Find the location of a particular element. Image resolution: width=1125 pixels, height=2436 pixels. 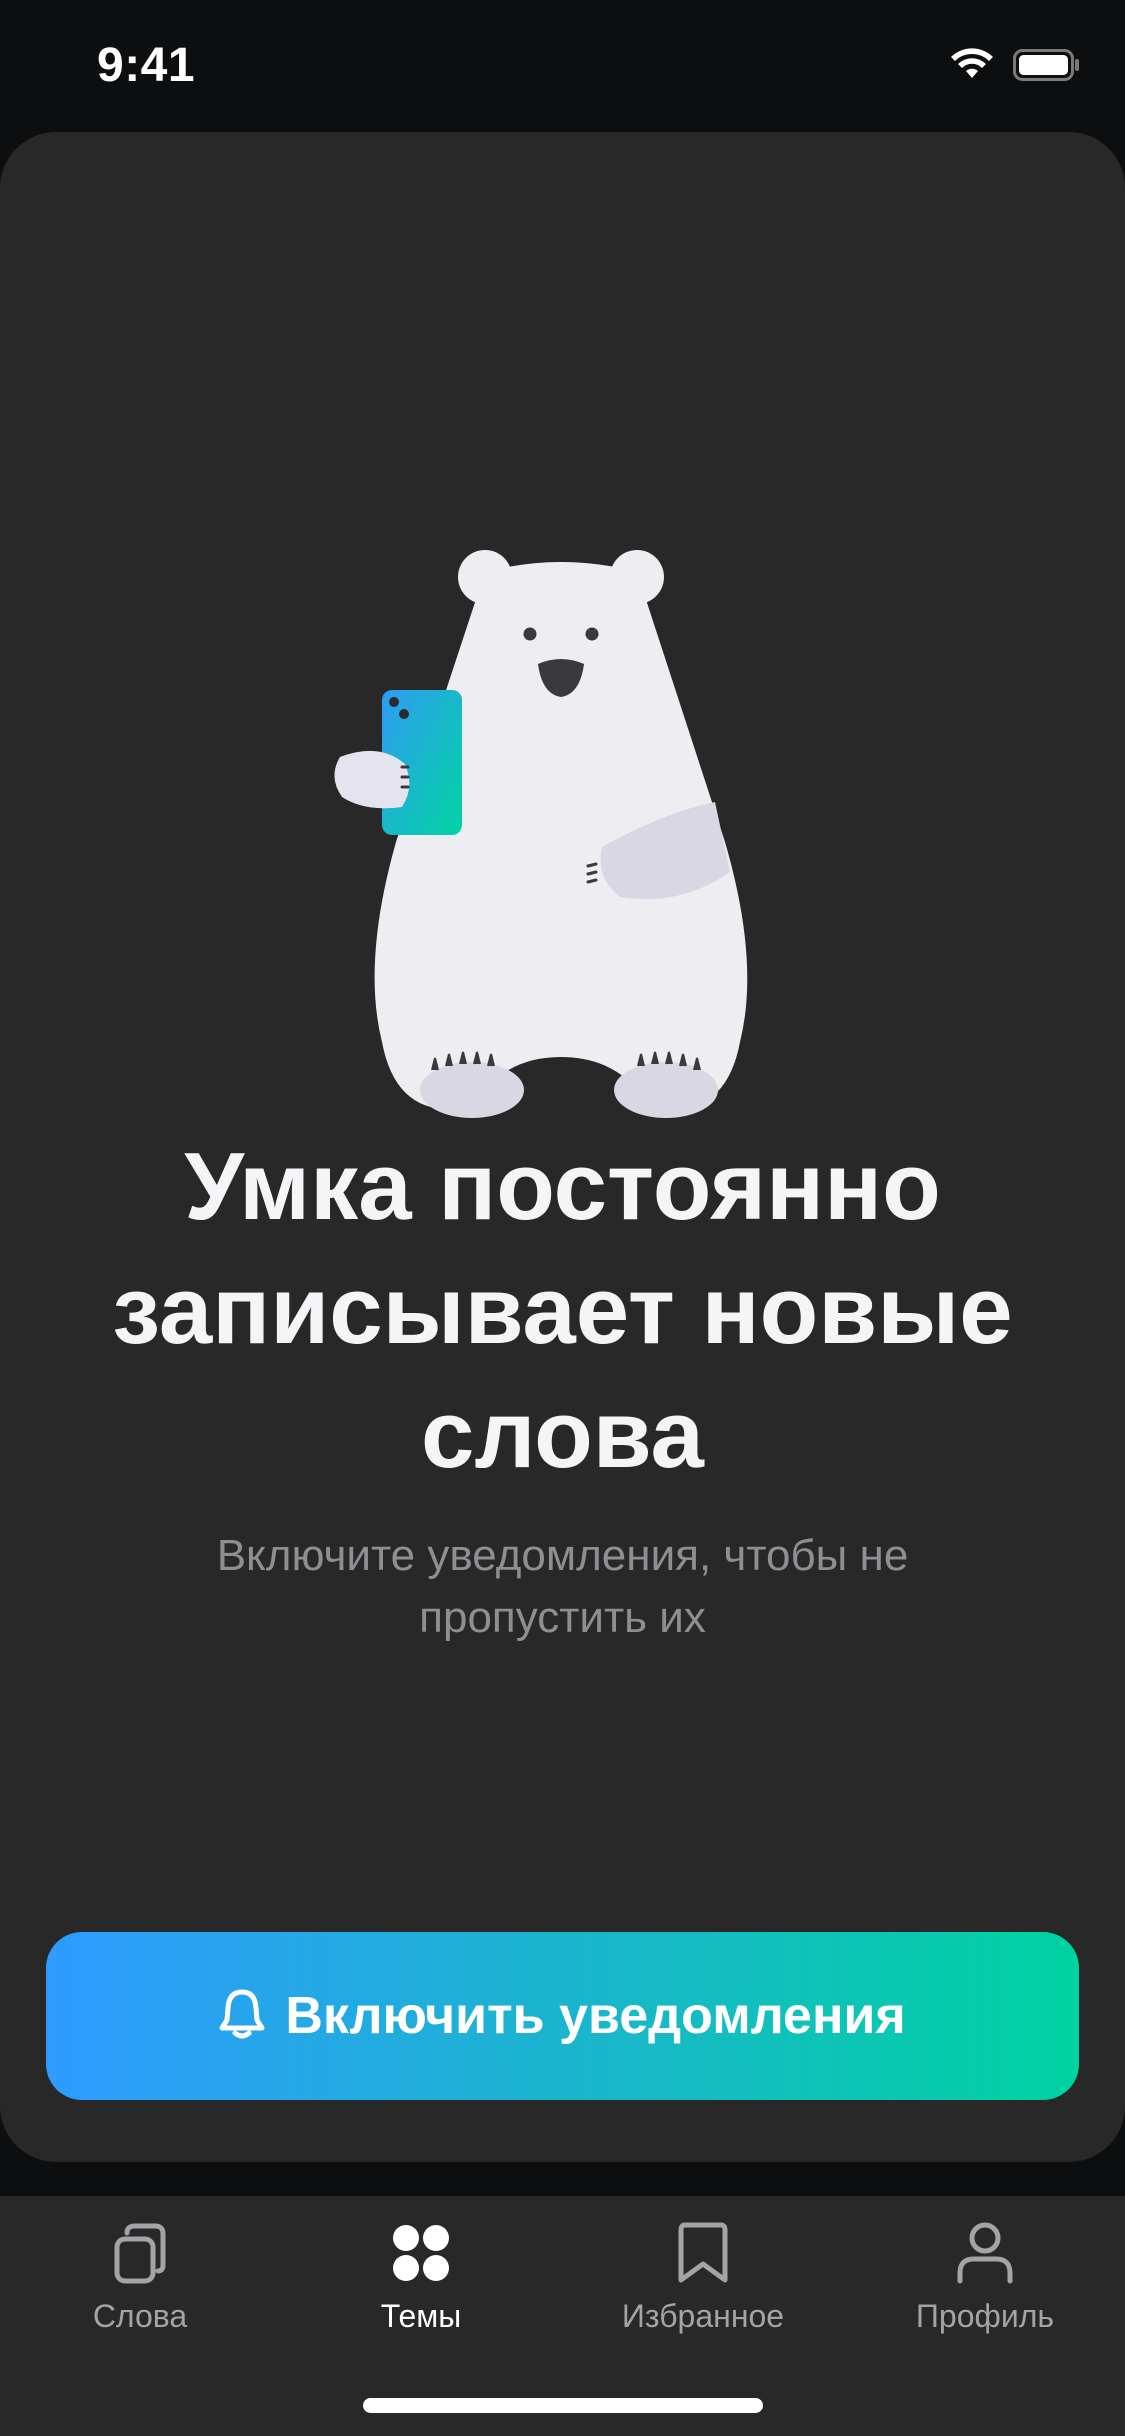

status-time: 9:41 is located at coordinates (146, 65).